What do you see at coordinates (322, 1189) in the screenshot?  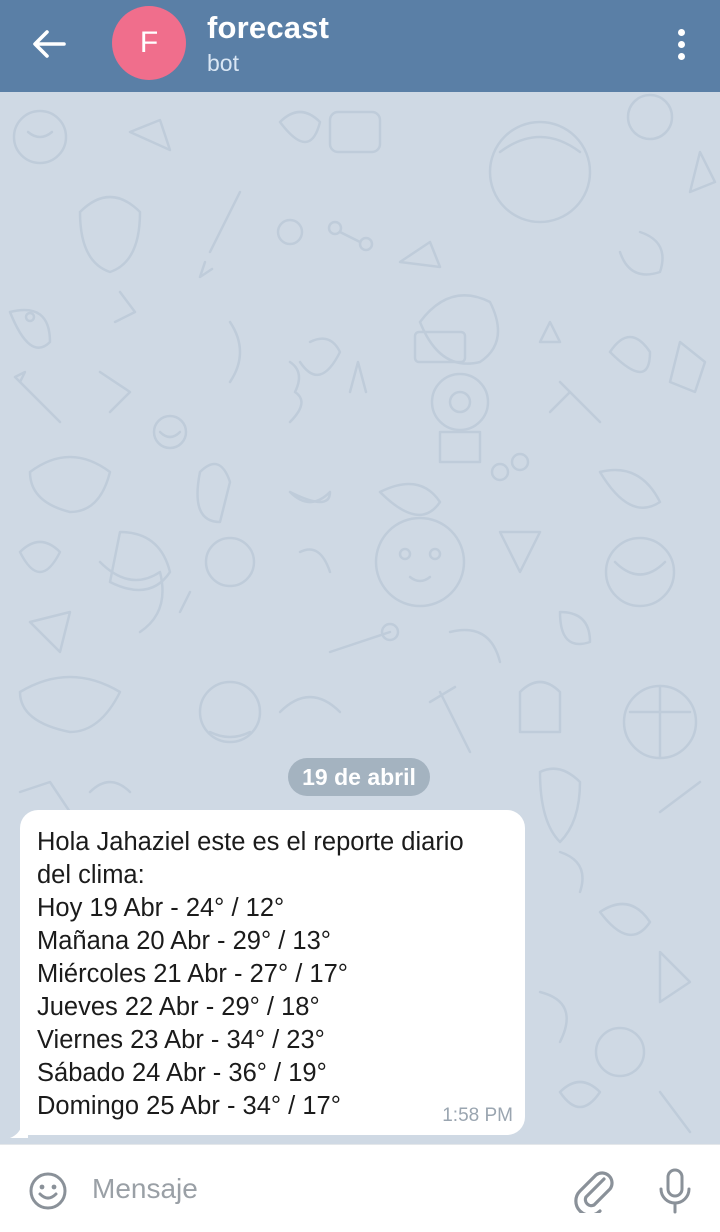 I see `message-input` at bounding box center [322, 1189].